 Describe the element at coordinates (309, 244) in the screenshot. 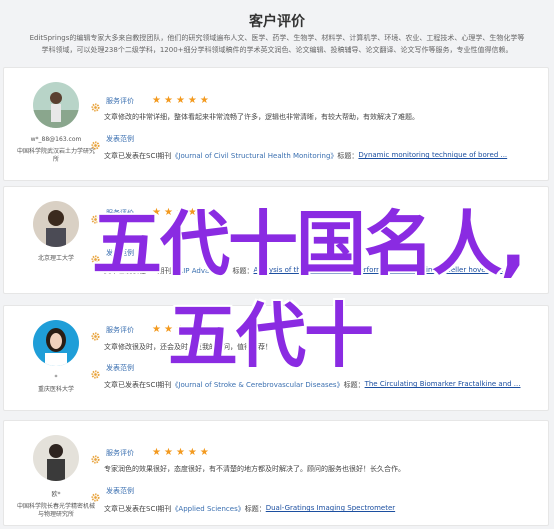

I see `watermark-line-1: 五代十国名人,` at that location.